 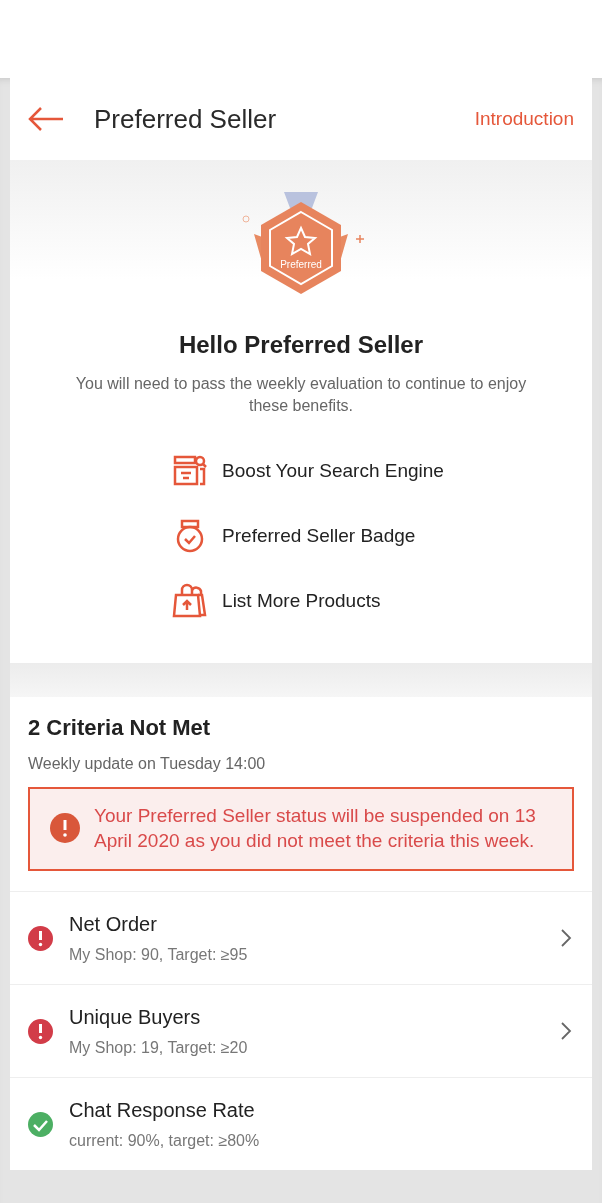 I want to click on benefit-label: List More Products, so click(x=301, y=601).